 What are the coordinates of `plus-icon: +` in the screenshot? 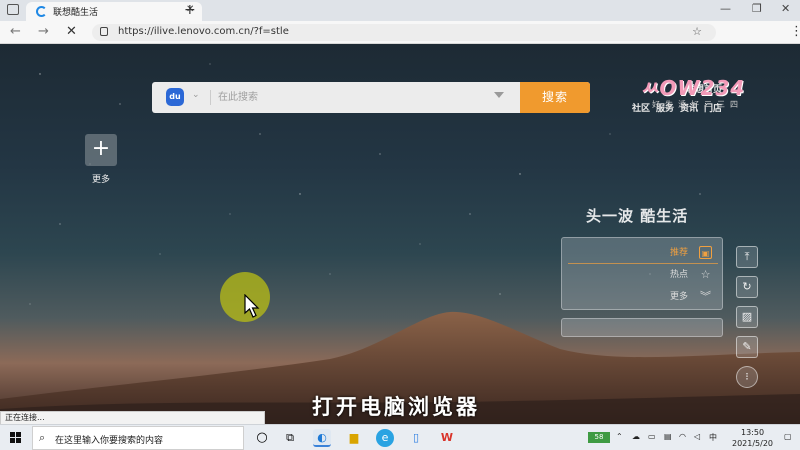 It's located at (101, 148).